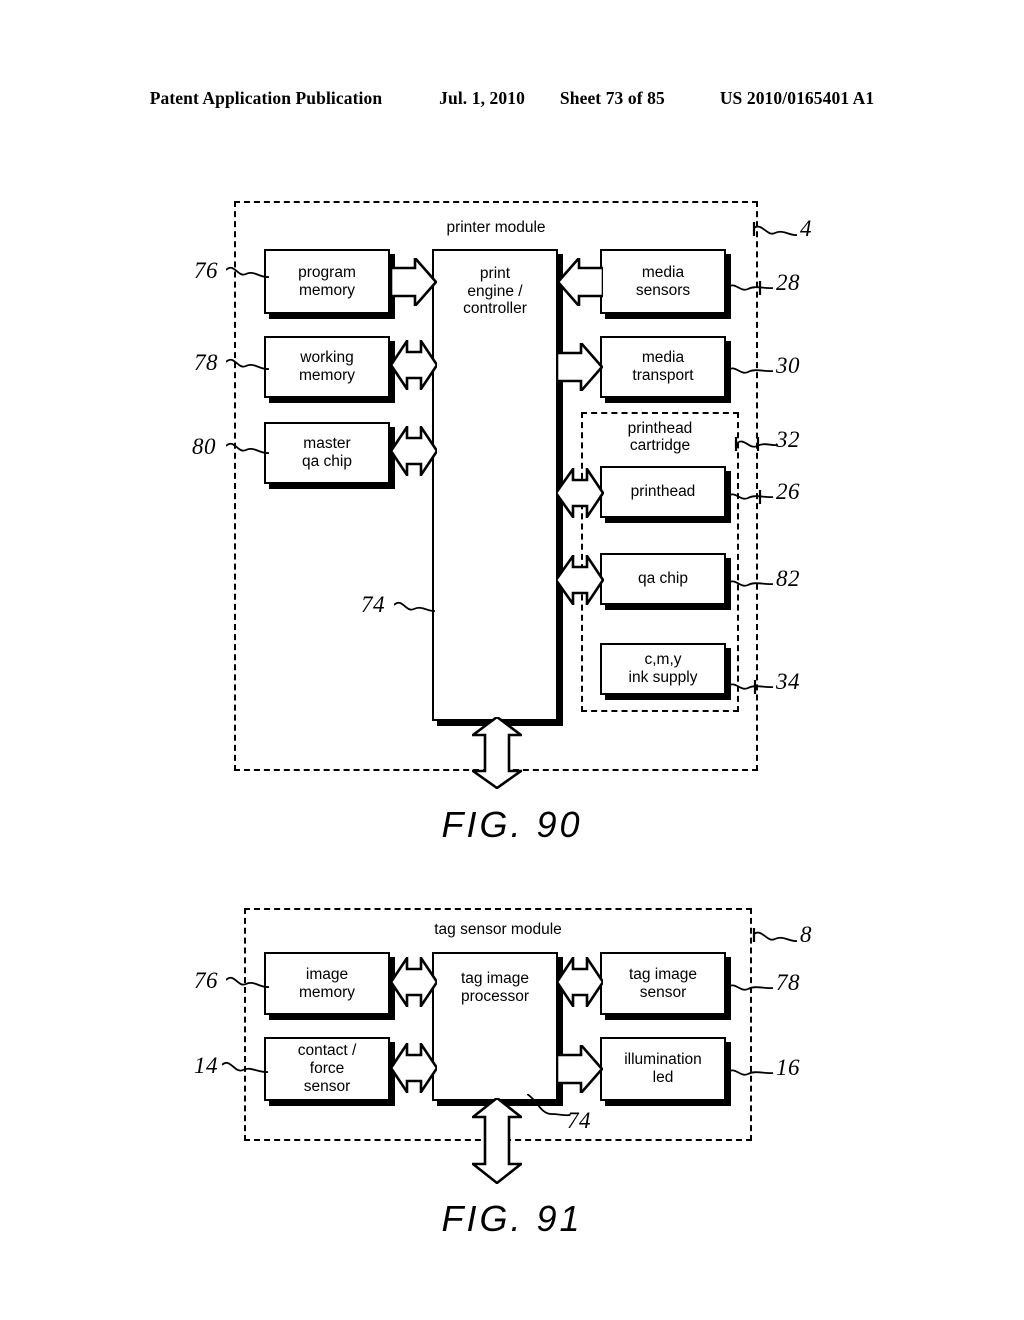  I want to click on block-master-qa-chip: master qa chip, so click(327, 453).